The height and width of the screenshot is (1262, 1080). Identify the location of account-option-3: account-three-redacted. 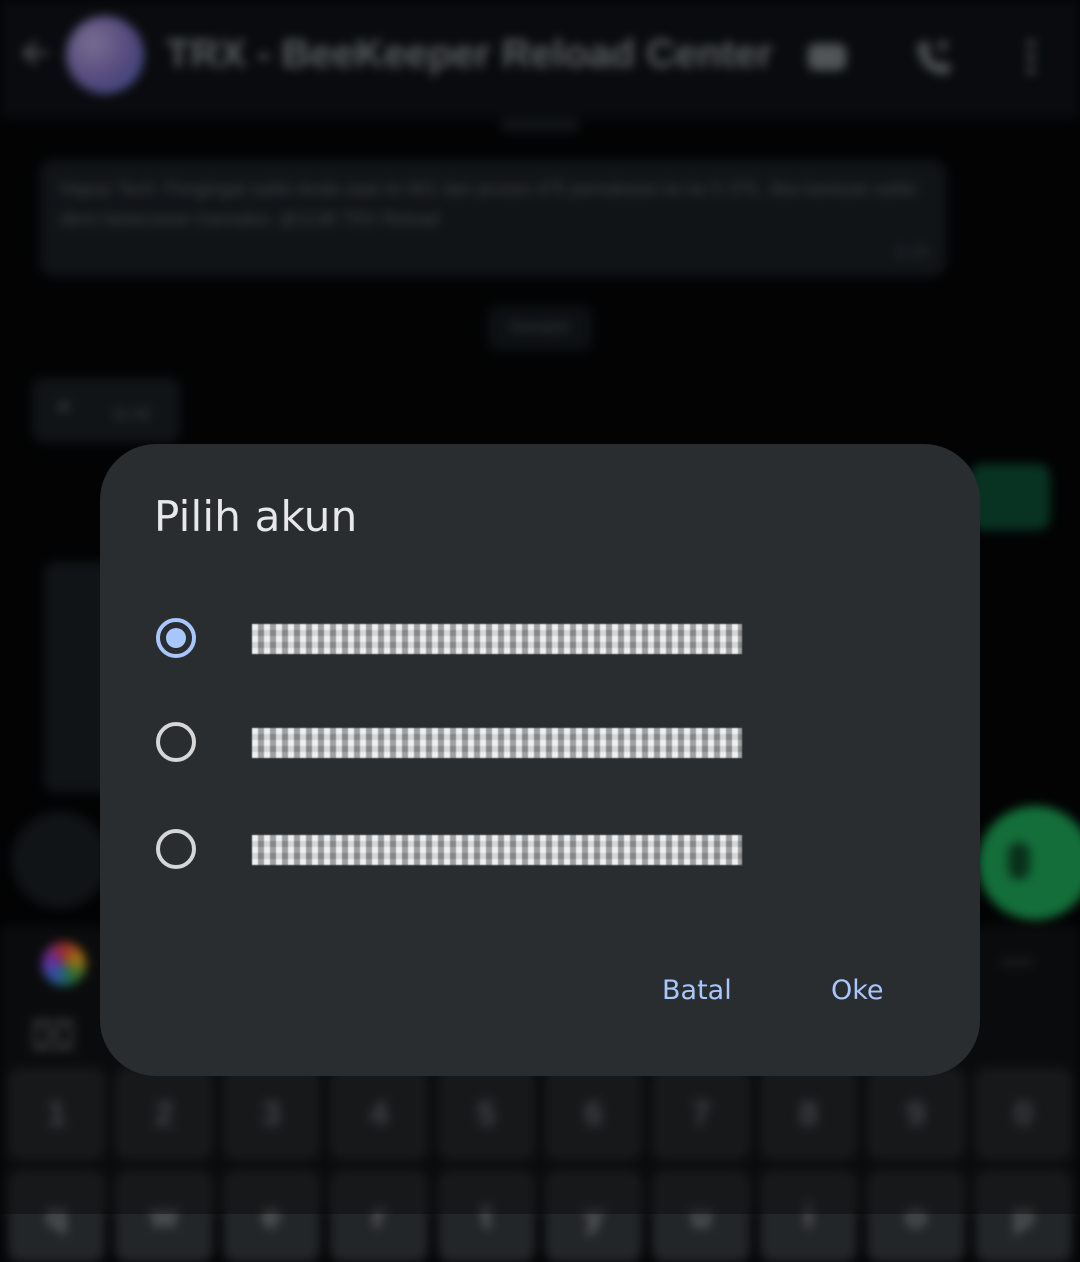
(540, 851).